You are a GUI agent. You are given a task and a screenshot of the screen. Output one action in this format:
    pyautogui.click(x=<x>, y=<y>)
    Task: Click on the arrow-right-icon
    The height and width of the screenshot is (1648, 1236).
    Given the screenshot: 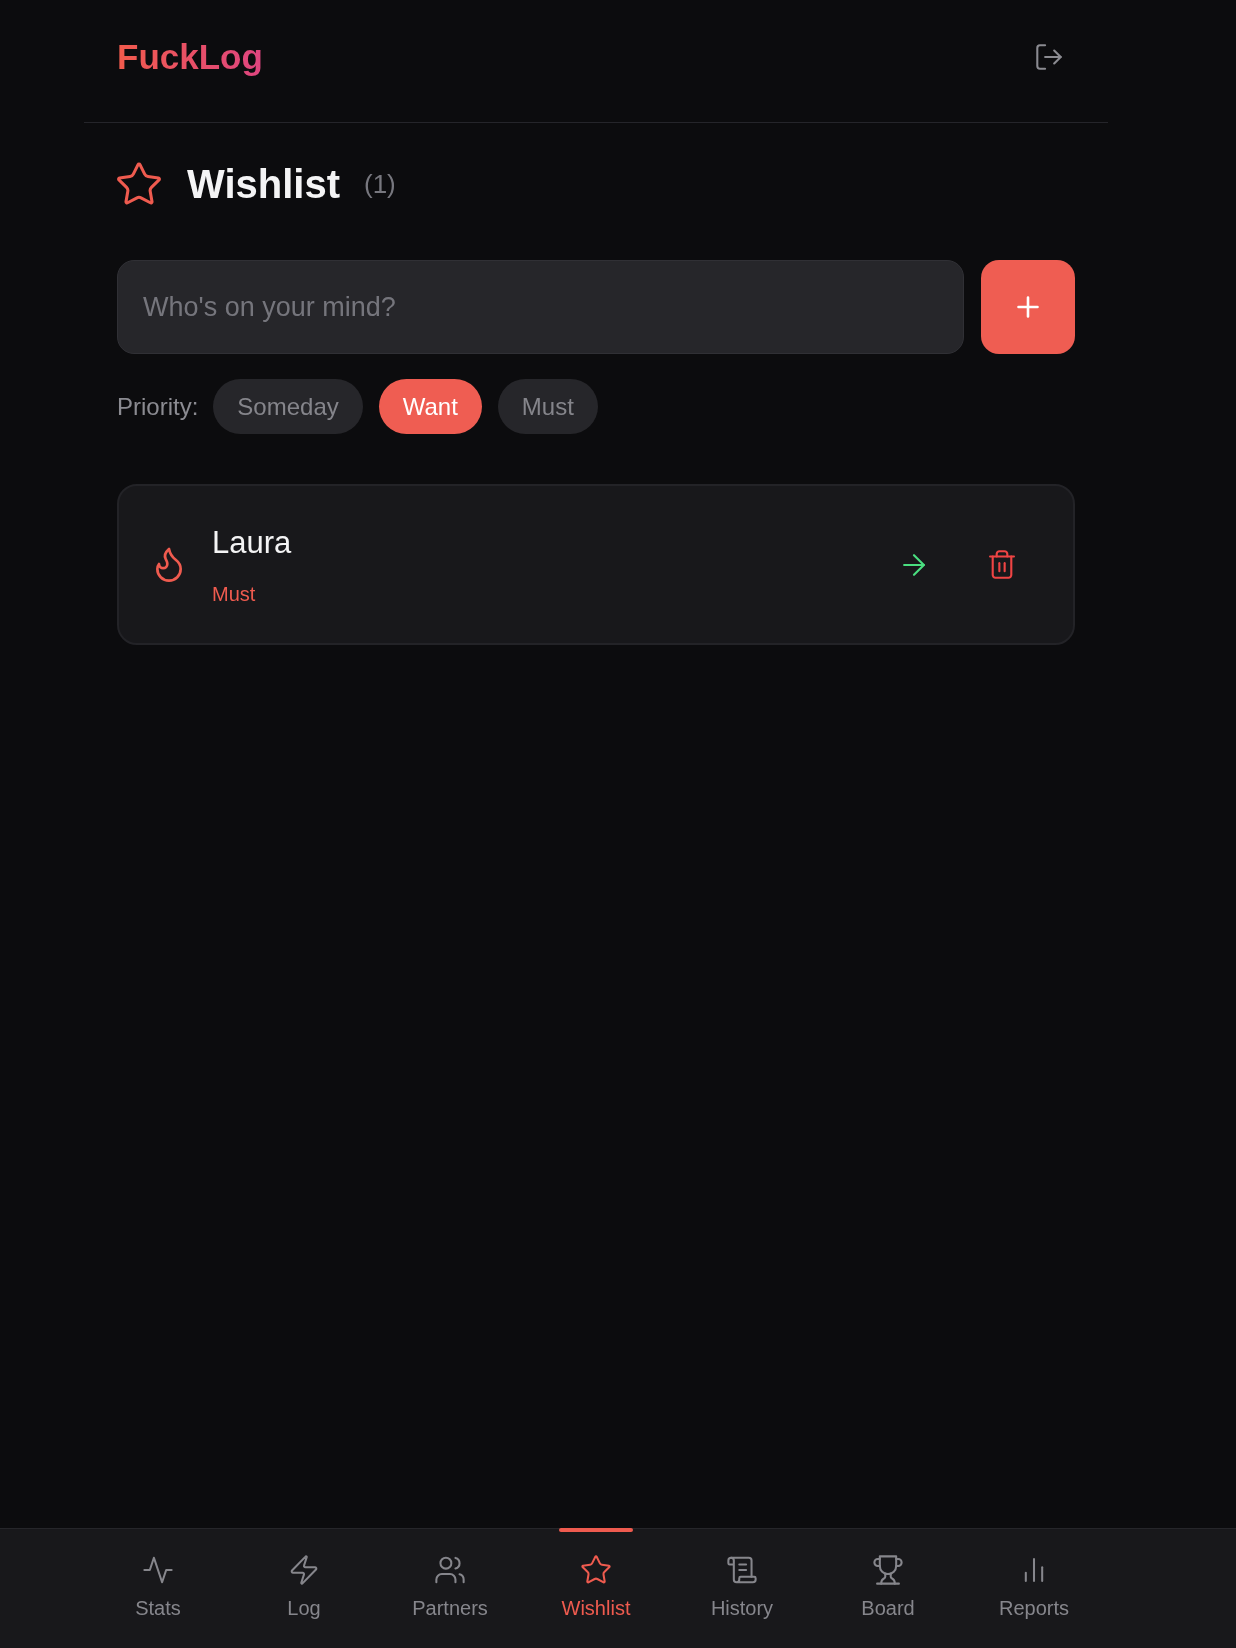 What is the action you would take?
    pyautogui.click(x=914, y=564)
    